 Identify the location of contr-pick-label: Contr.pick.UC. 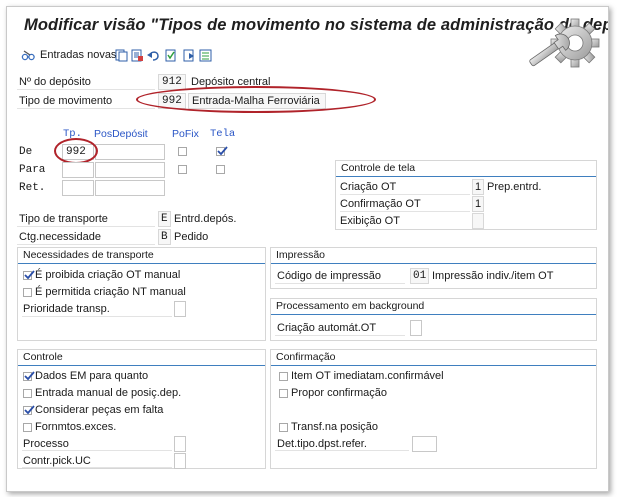
(57, 461).